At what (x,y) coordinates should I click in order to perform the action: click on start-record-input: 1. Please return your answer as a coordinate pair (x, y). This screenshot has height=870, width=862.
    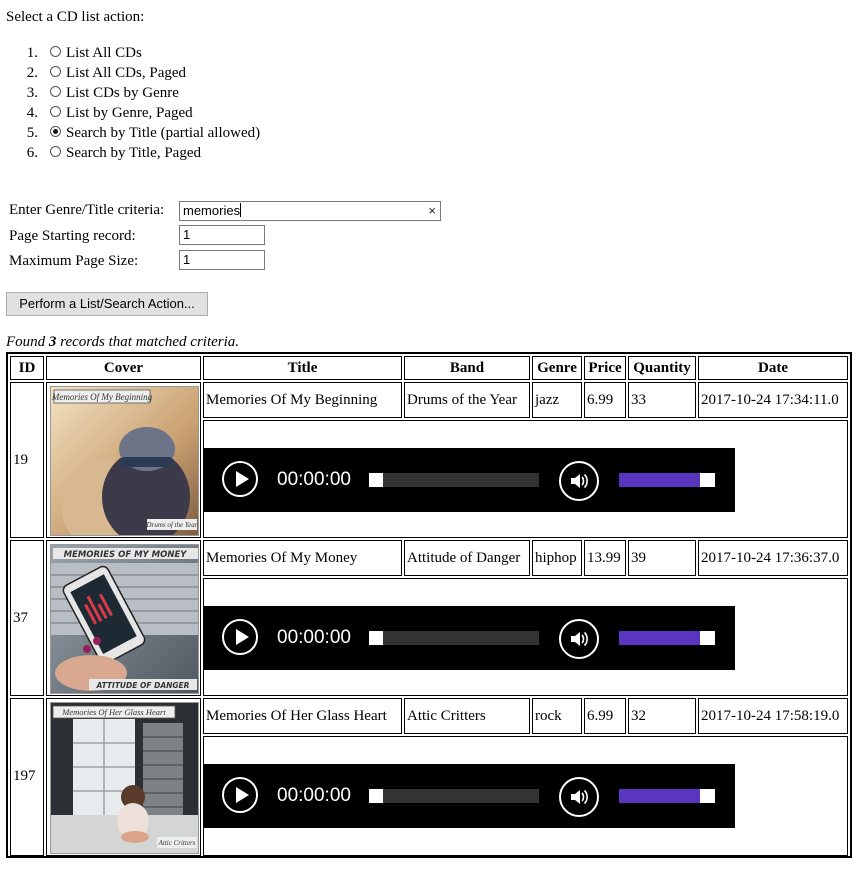
    Looking at the image, I should click on (222, 235).